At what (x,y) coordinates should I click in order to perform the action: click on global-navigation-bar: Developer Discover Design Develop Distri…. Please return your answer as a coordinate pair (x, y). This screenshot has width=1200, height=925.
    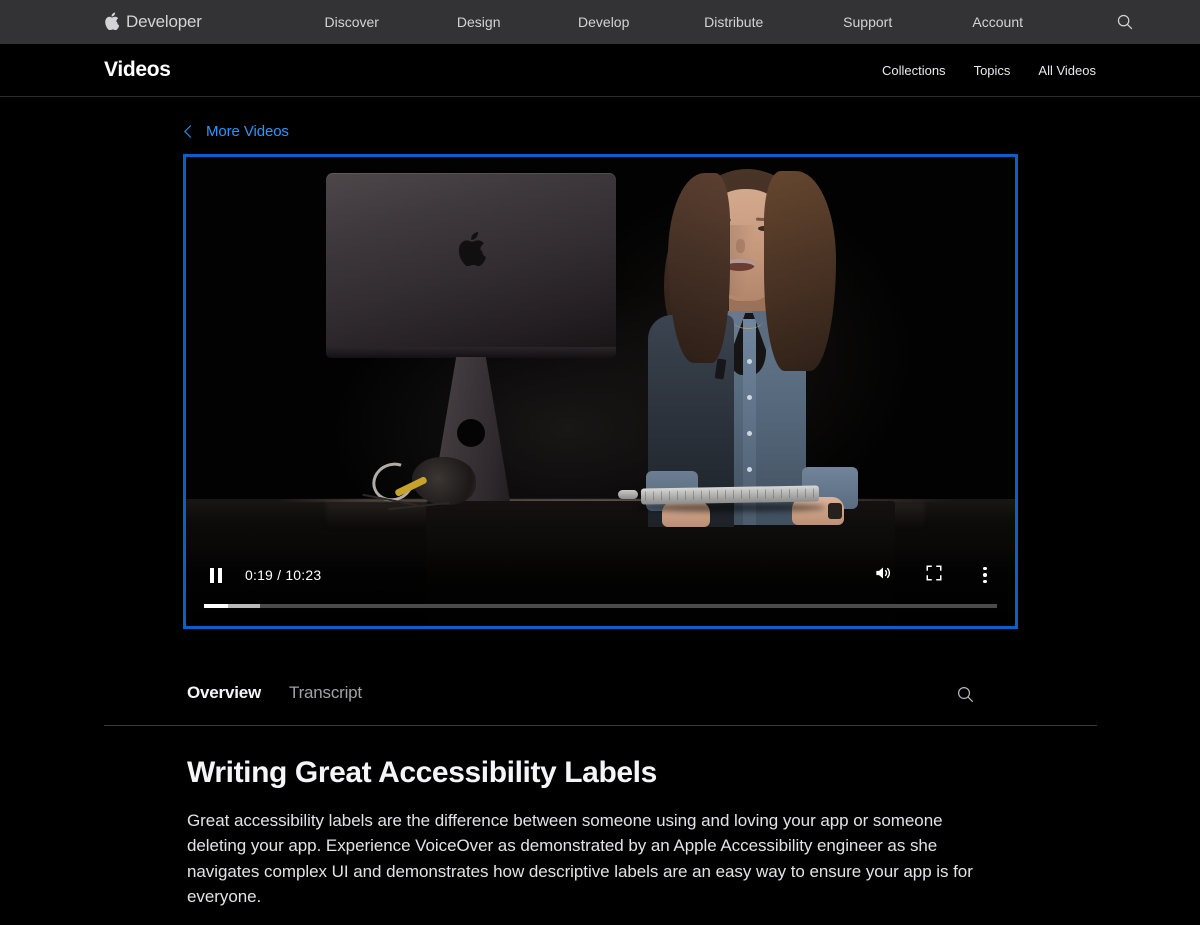
    Looking at the image, I should click on (600, 22).